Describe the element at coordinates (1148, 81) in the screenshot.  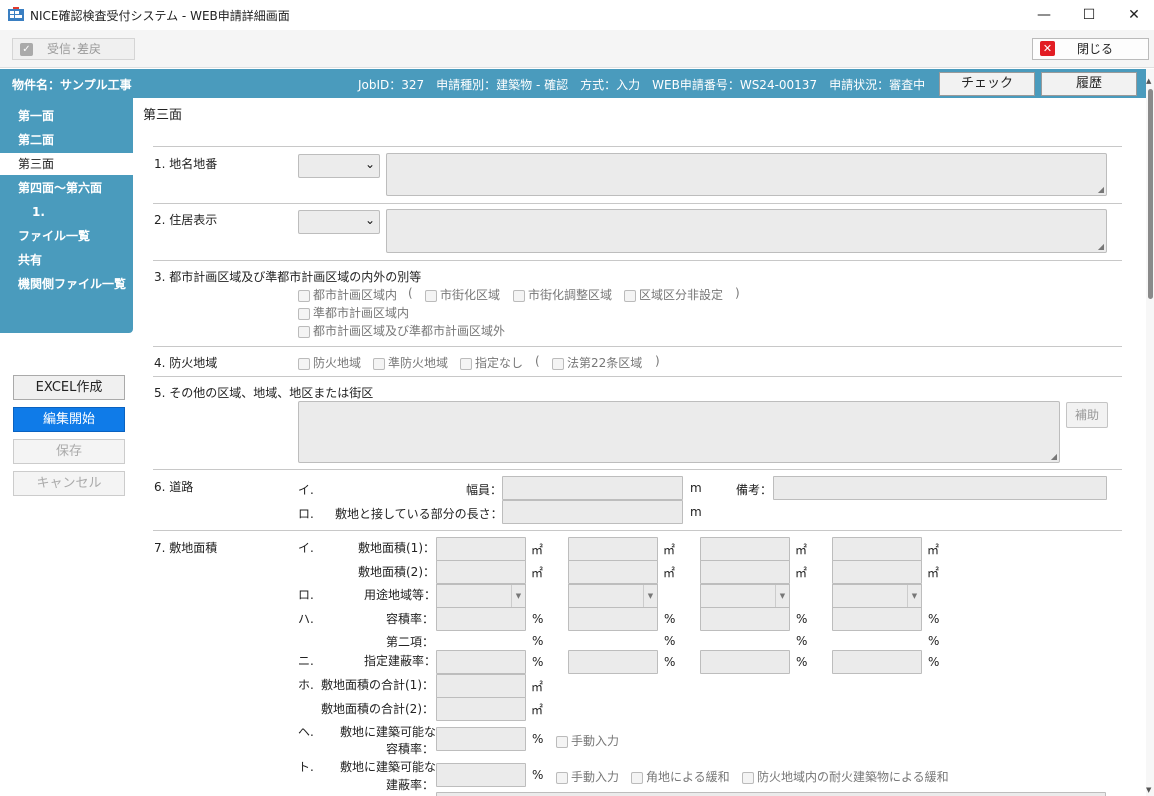
I see `scroll-up-icon: ▲` at that location.